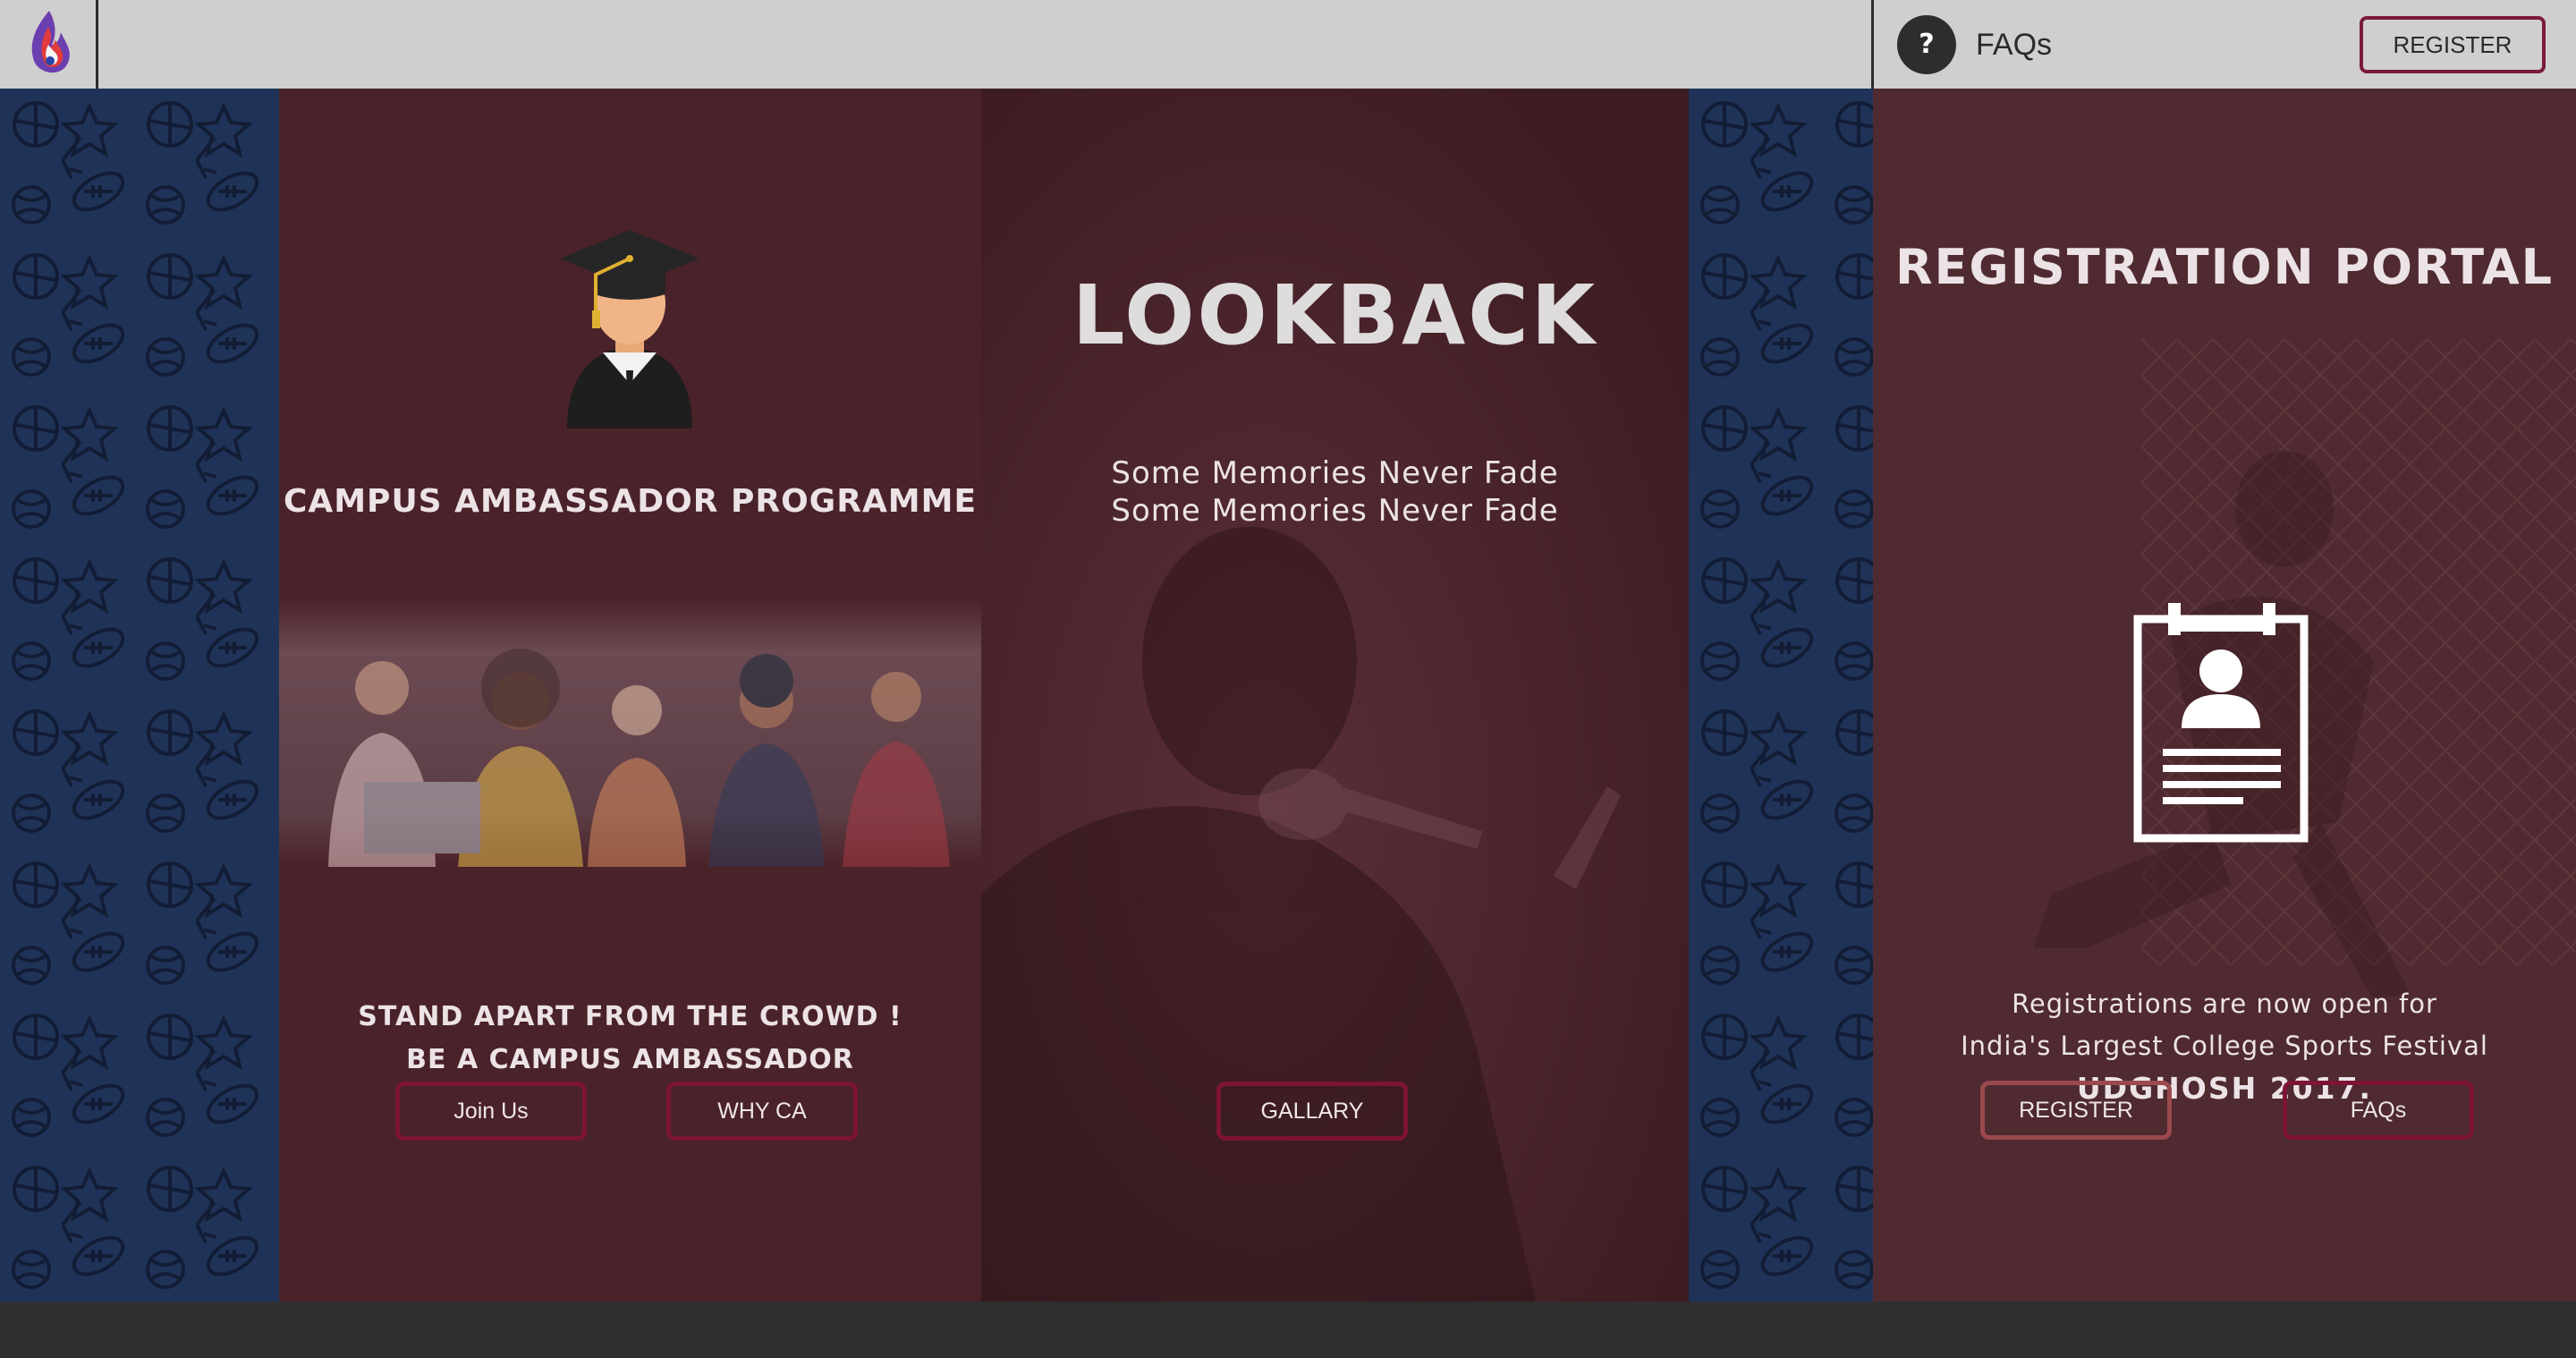 Image resolution: width=2576 pixels, height=1358 pixels. What do you see at coordinates (1335, 315) in the screenshot?
I see `lookback-title: LOOKBACK` at bounding box center [1335, 315].